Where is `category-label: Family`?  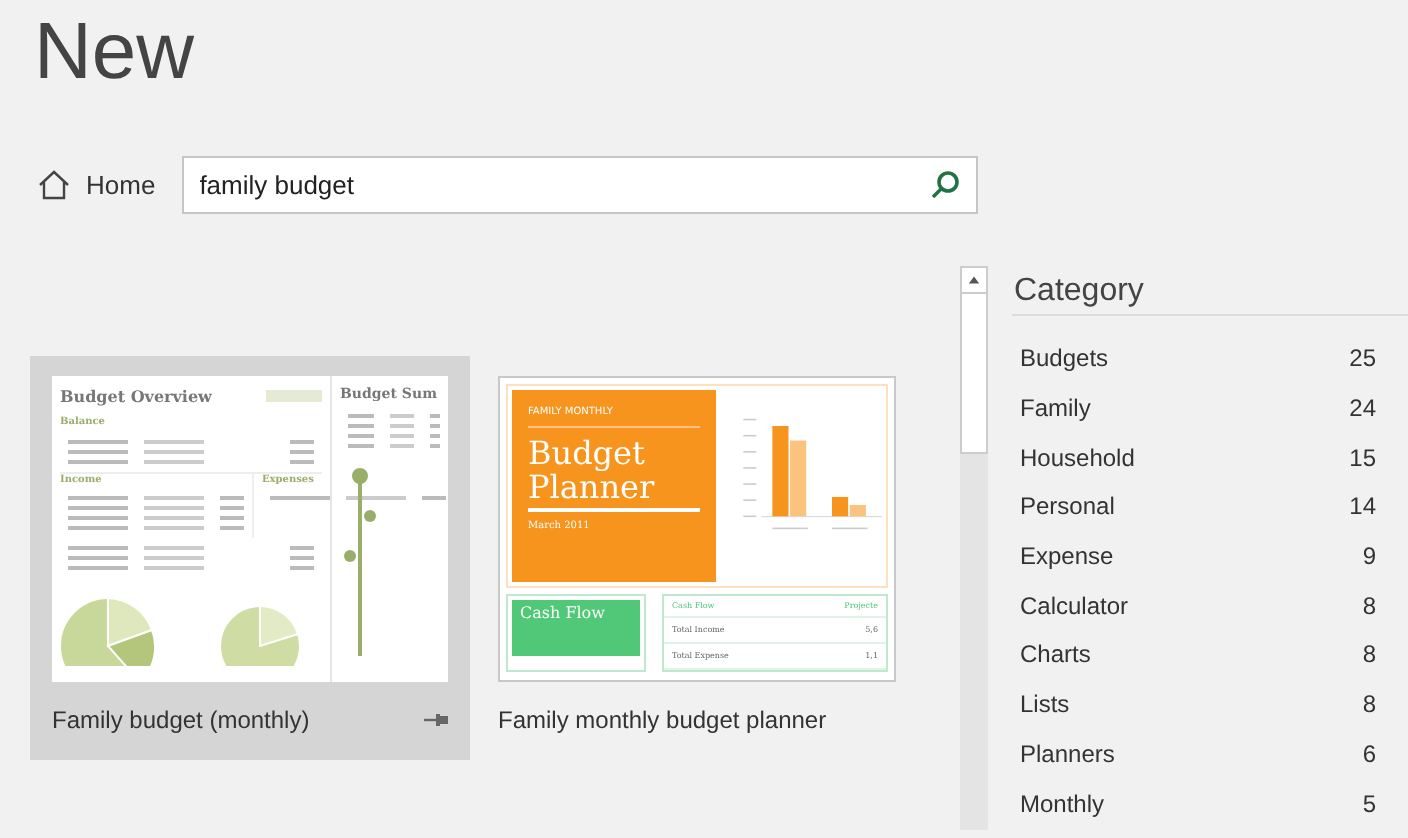 category-label: Family is located at coordinates (1055, 409).